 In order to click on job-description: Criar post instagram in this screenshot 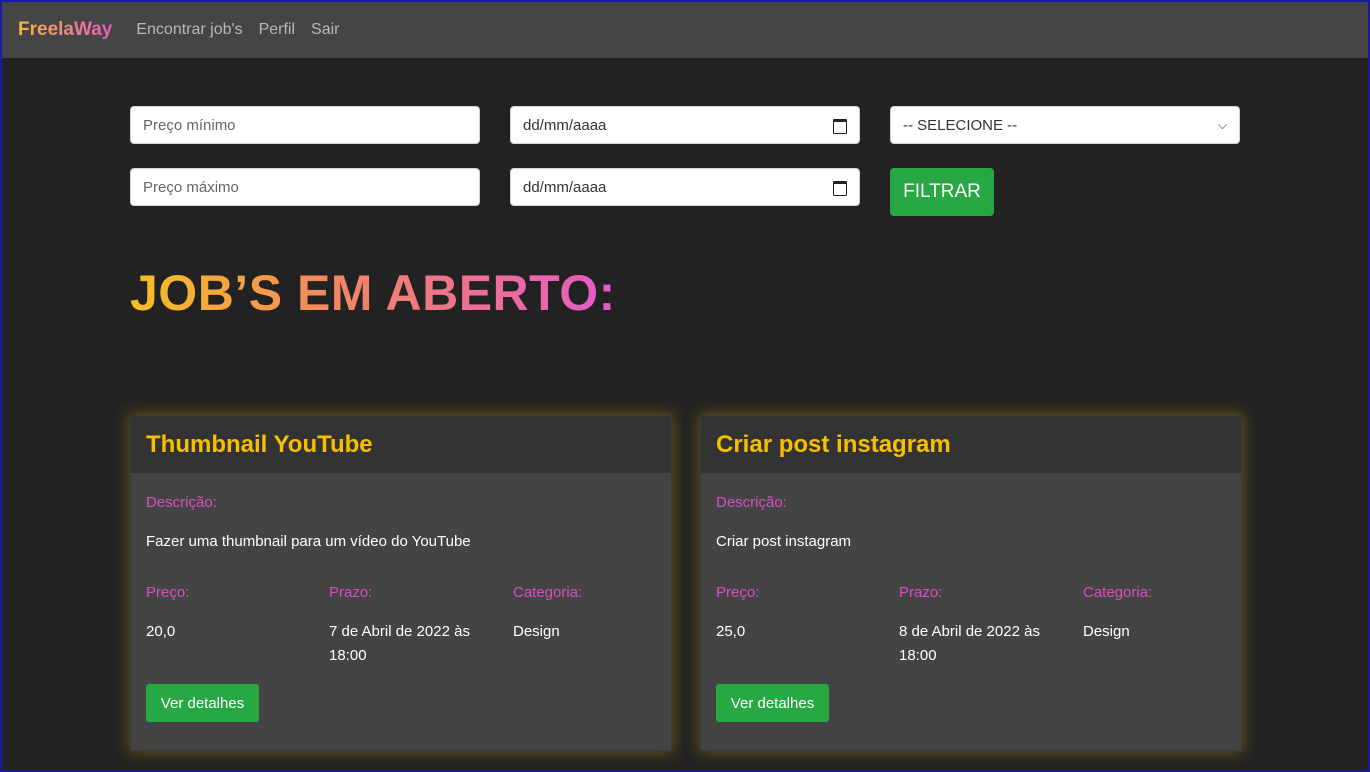, I will do `click(784, 541)`.